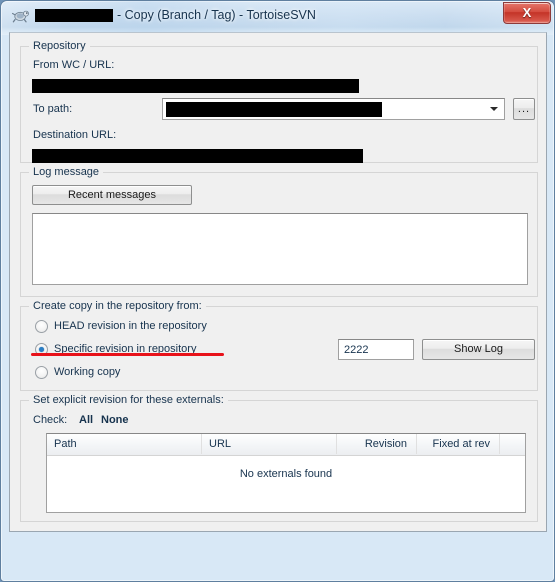 The width and height of the screenshot is (555, 582). Describe the element at coordinates (41, 372) in the screenshot. I see `radio-working-copy-indicator` at that location.